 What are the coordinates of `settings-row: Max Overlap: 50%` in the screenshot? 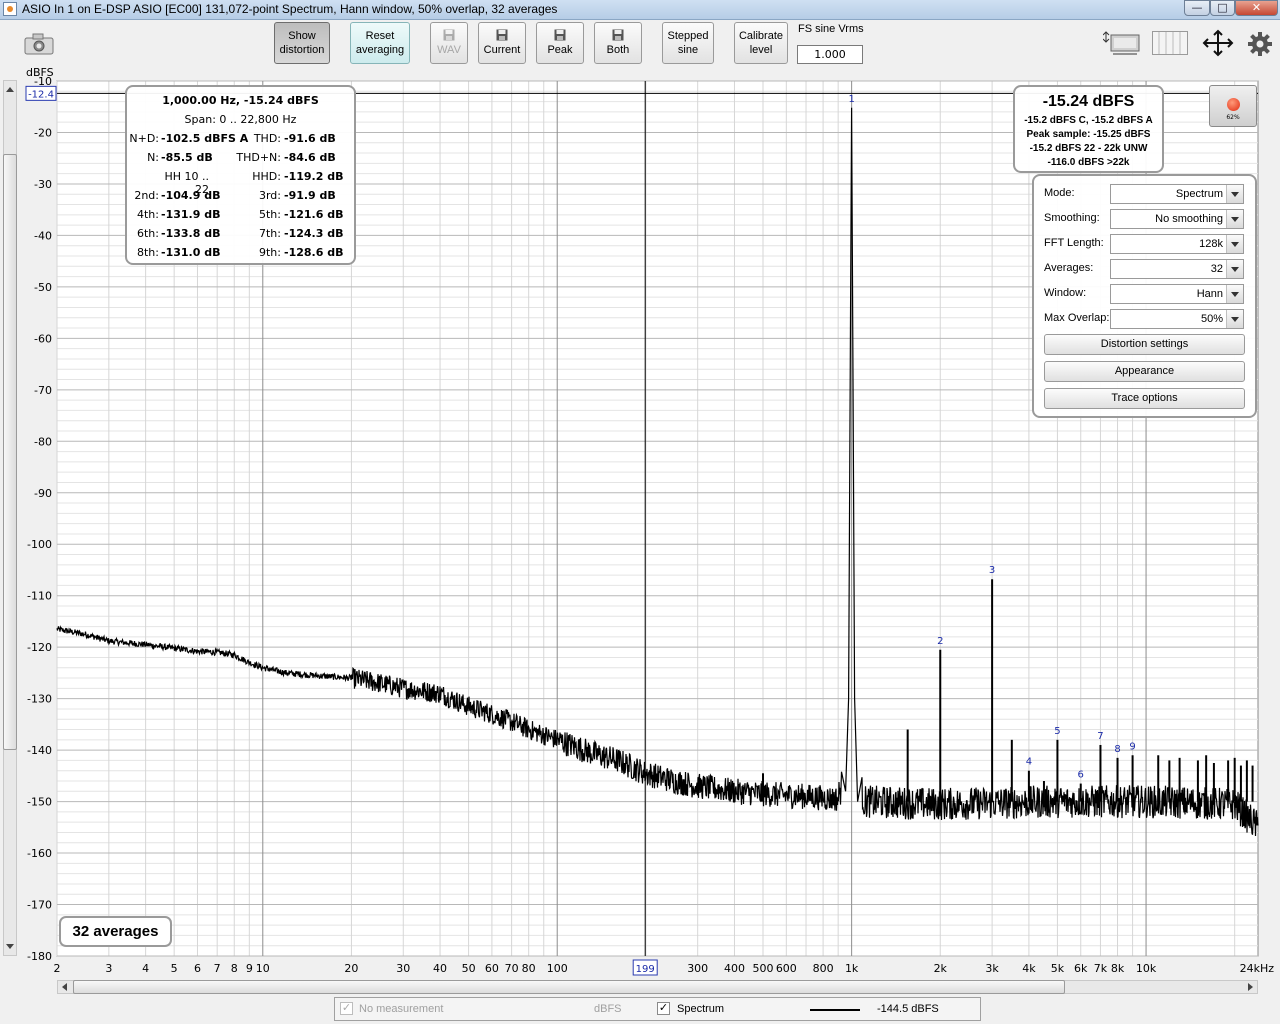 It's located at (1145, 319).